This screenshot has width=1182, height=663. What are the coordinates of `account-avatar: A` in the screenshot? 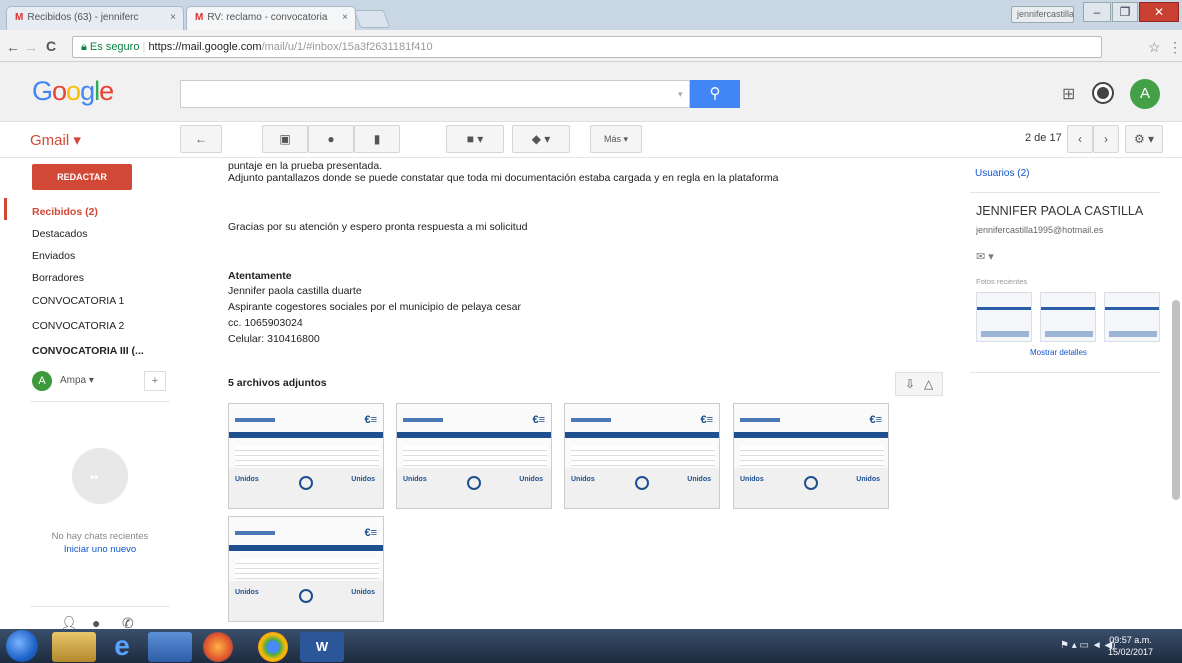 It's located at (1145, 94).